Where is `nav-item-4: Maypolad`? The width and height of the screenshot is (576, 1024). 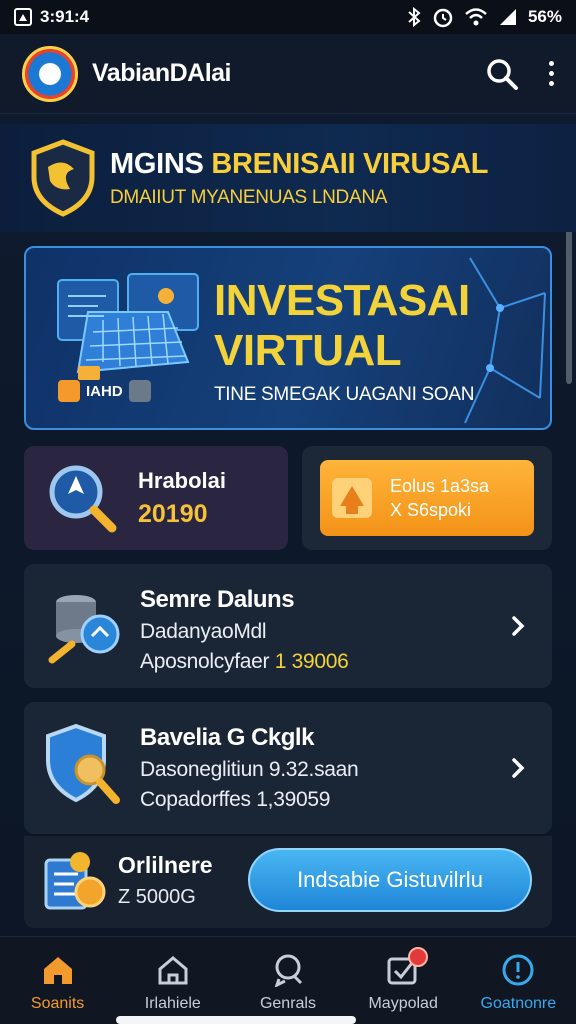
nav-item-4: Maypolad is located at coordinates (403, 980).